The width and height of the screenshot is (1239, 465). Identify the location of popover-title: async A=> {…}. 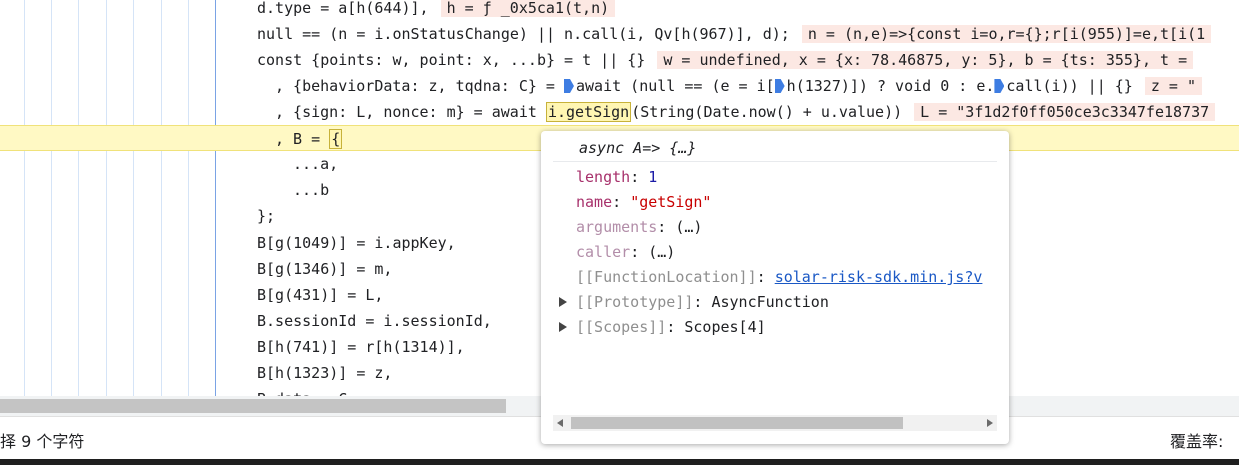
(638, 148).